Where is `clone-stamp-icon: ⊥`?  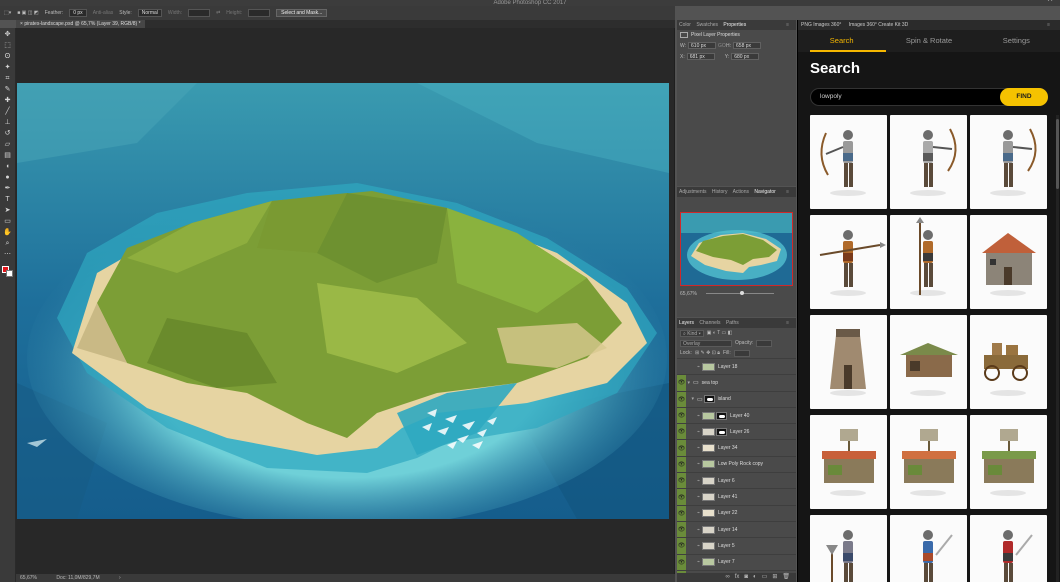 clone-stamp-icon: ⊥ is located at coordinates (8, 123).